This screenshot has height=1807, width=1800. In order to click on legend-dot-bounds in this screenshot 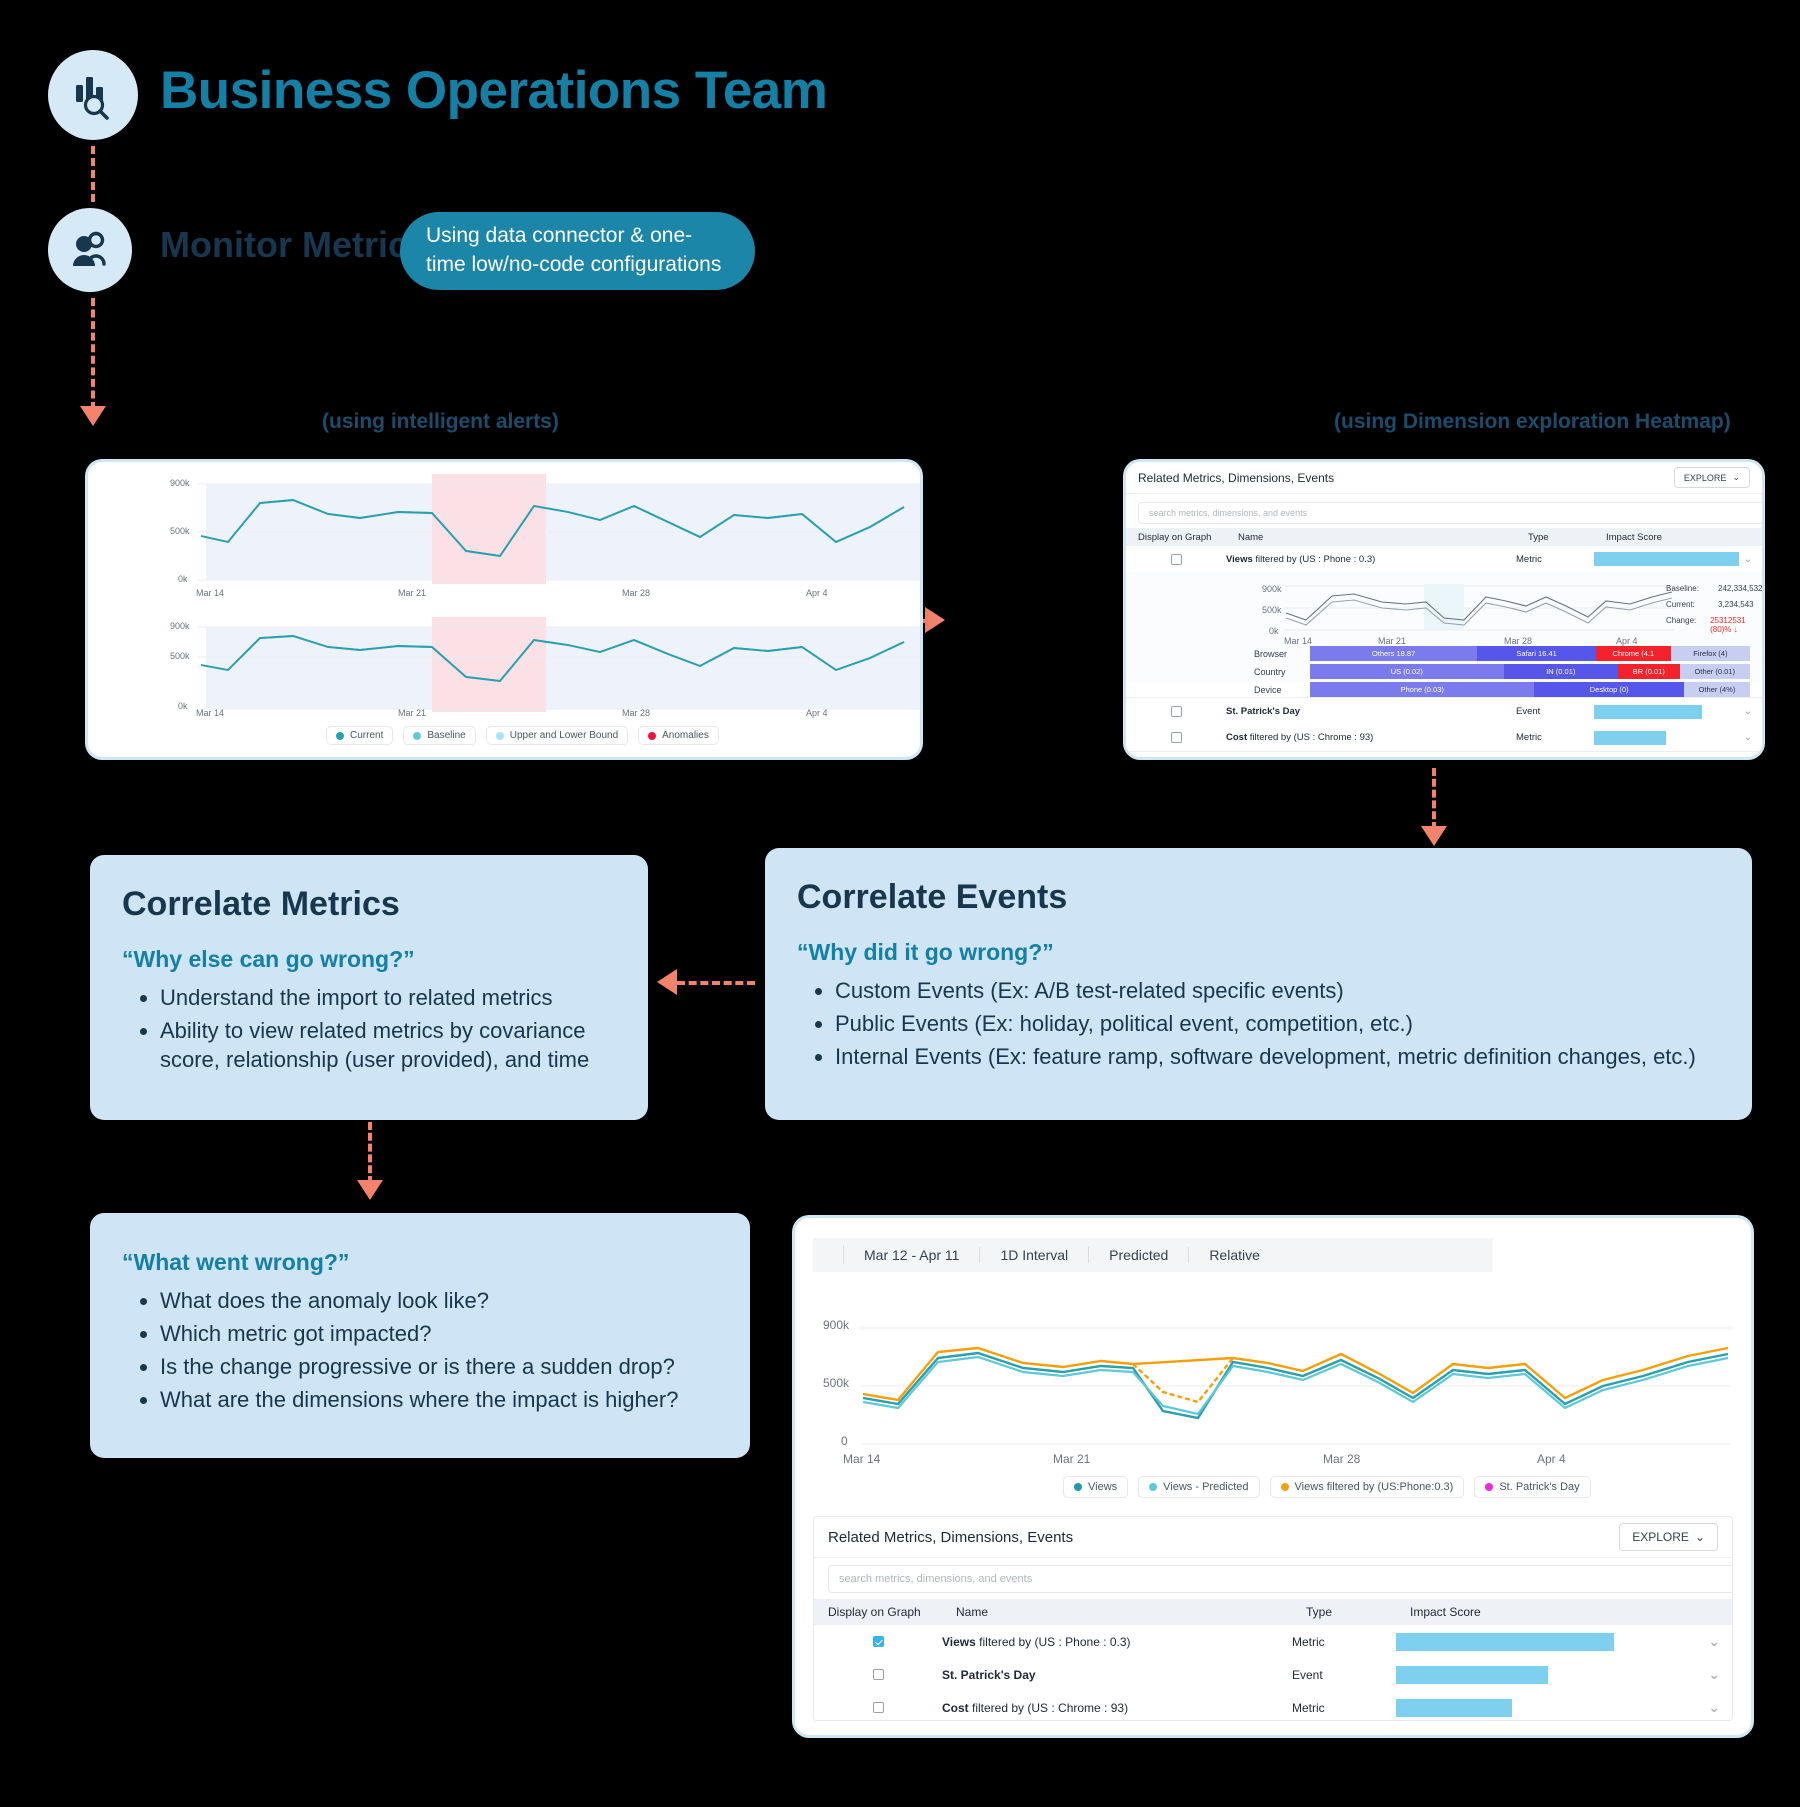, I will do `click(499, 735)`.